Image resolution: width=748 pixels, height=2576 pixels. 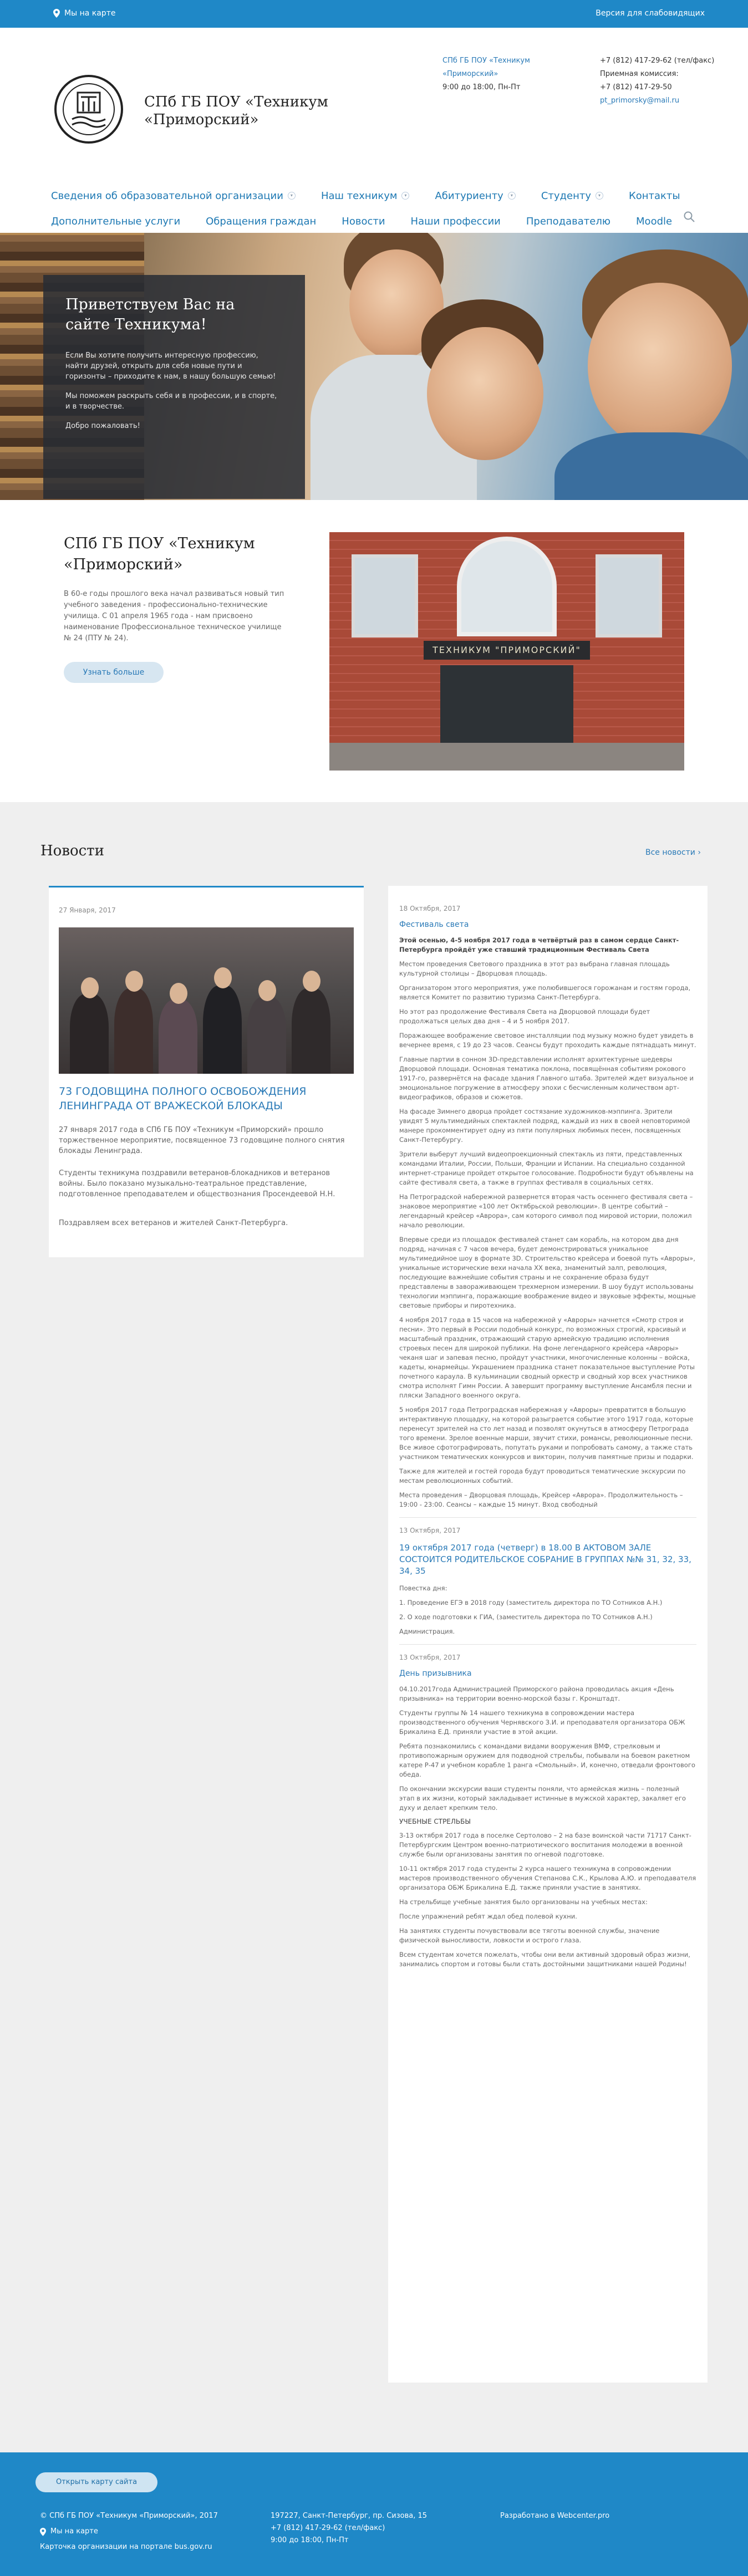 What do you see at coordinates (636, 87) in the screenshot?
I see `admission-phone: +7 (812) 417-29-50` at bounding box center [636, 87].